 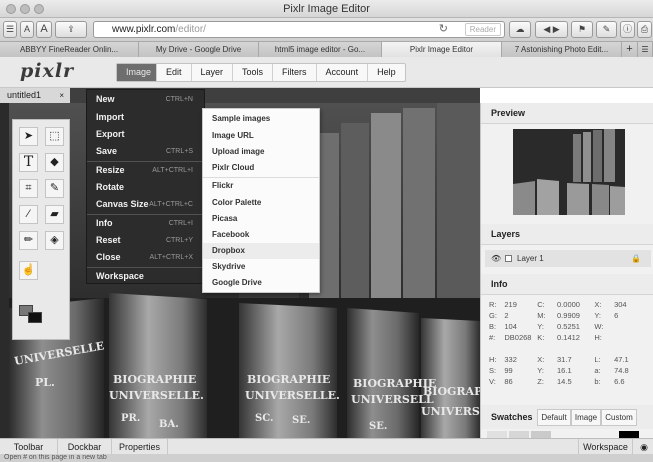 What do you see at coordinates (343, 72) in the screenshot?
I see `menu-account: Account` at bounding box center [343, 72].